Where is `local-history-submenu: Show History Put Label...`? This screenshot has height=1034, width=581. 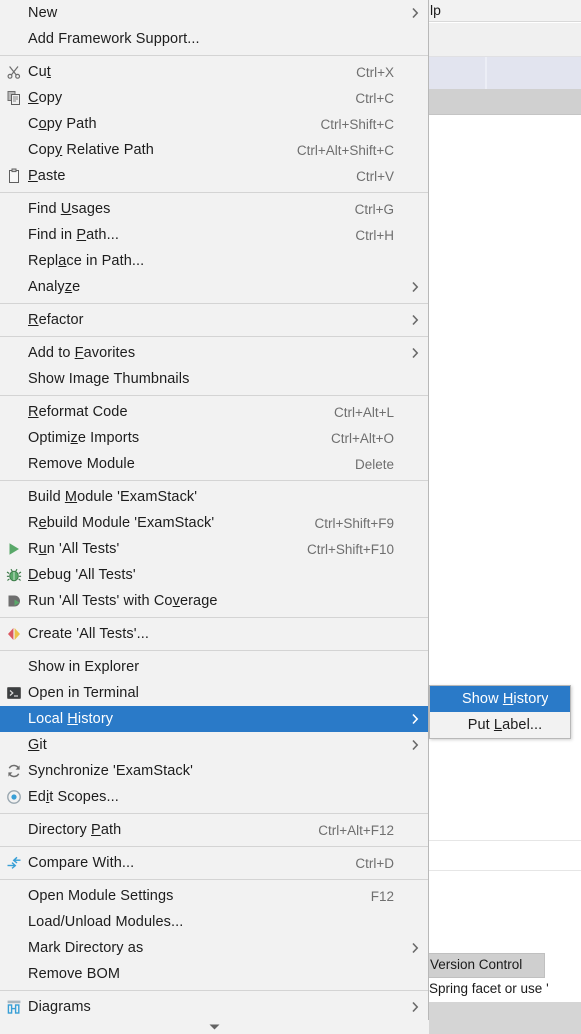
local-history-submenu: Show History Put Label... is located at coordinates (500, 712).